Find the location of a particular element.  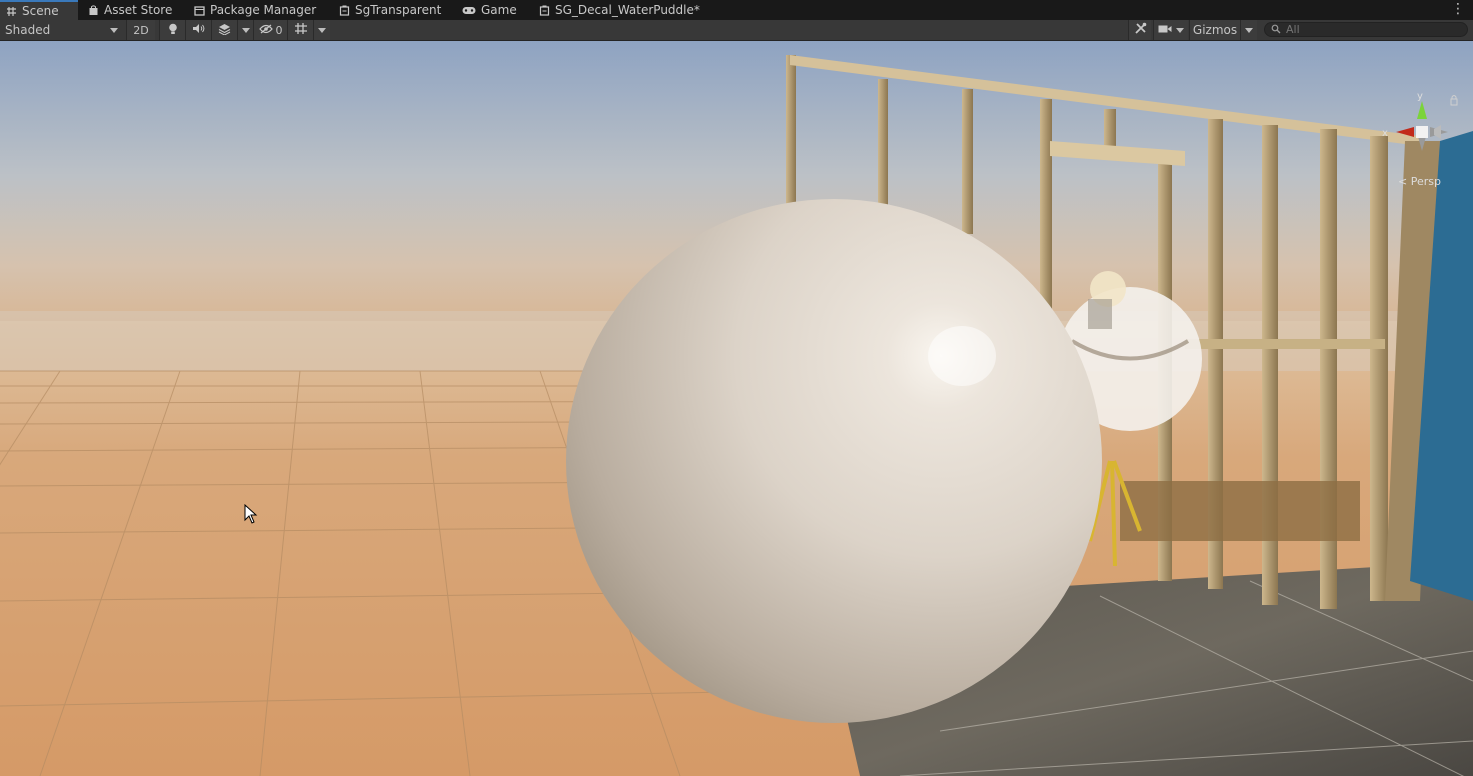

toggle-2d-button: 2D is located at coordinates (140, 30).